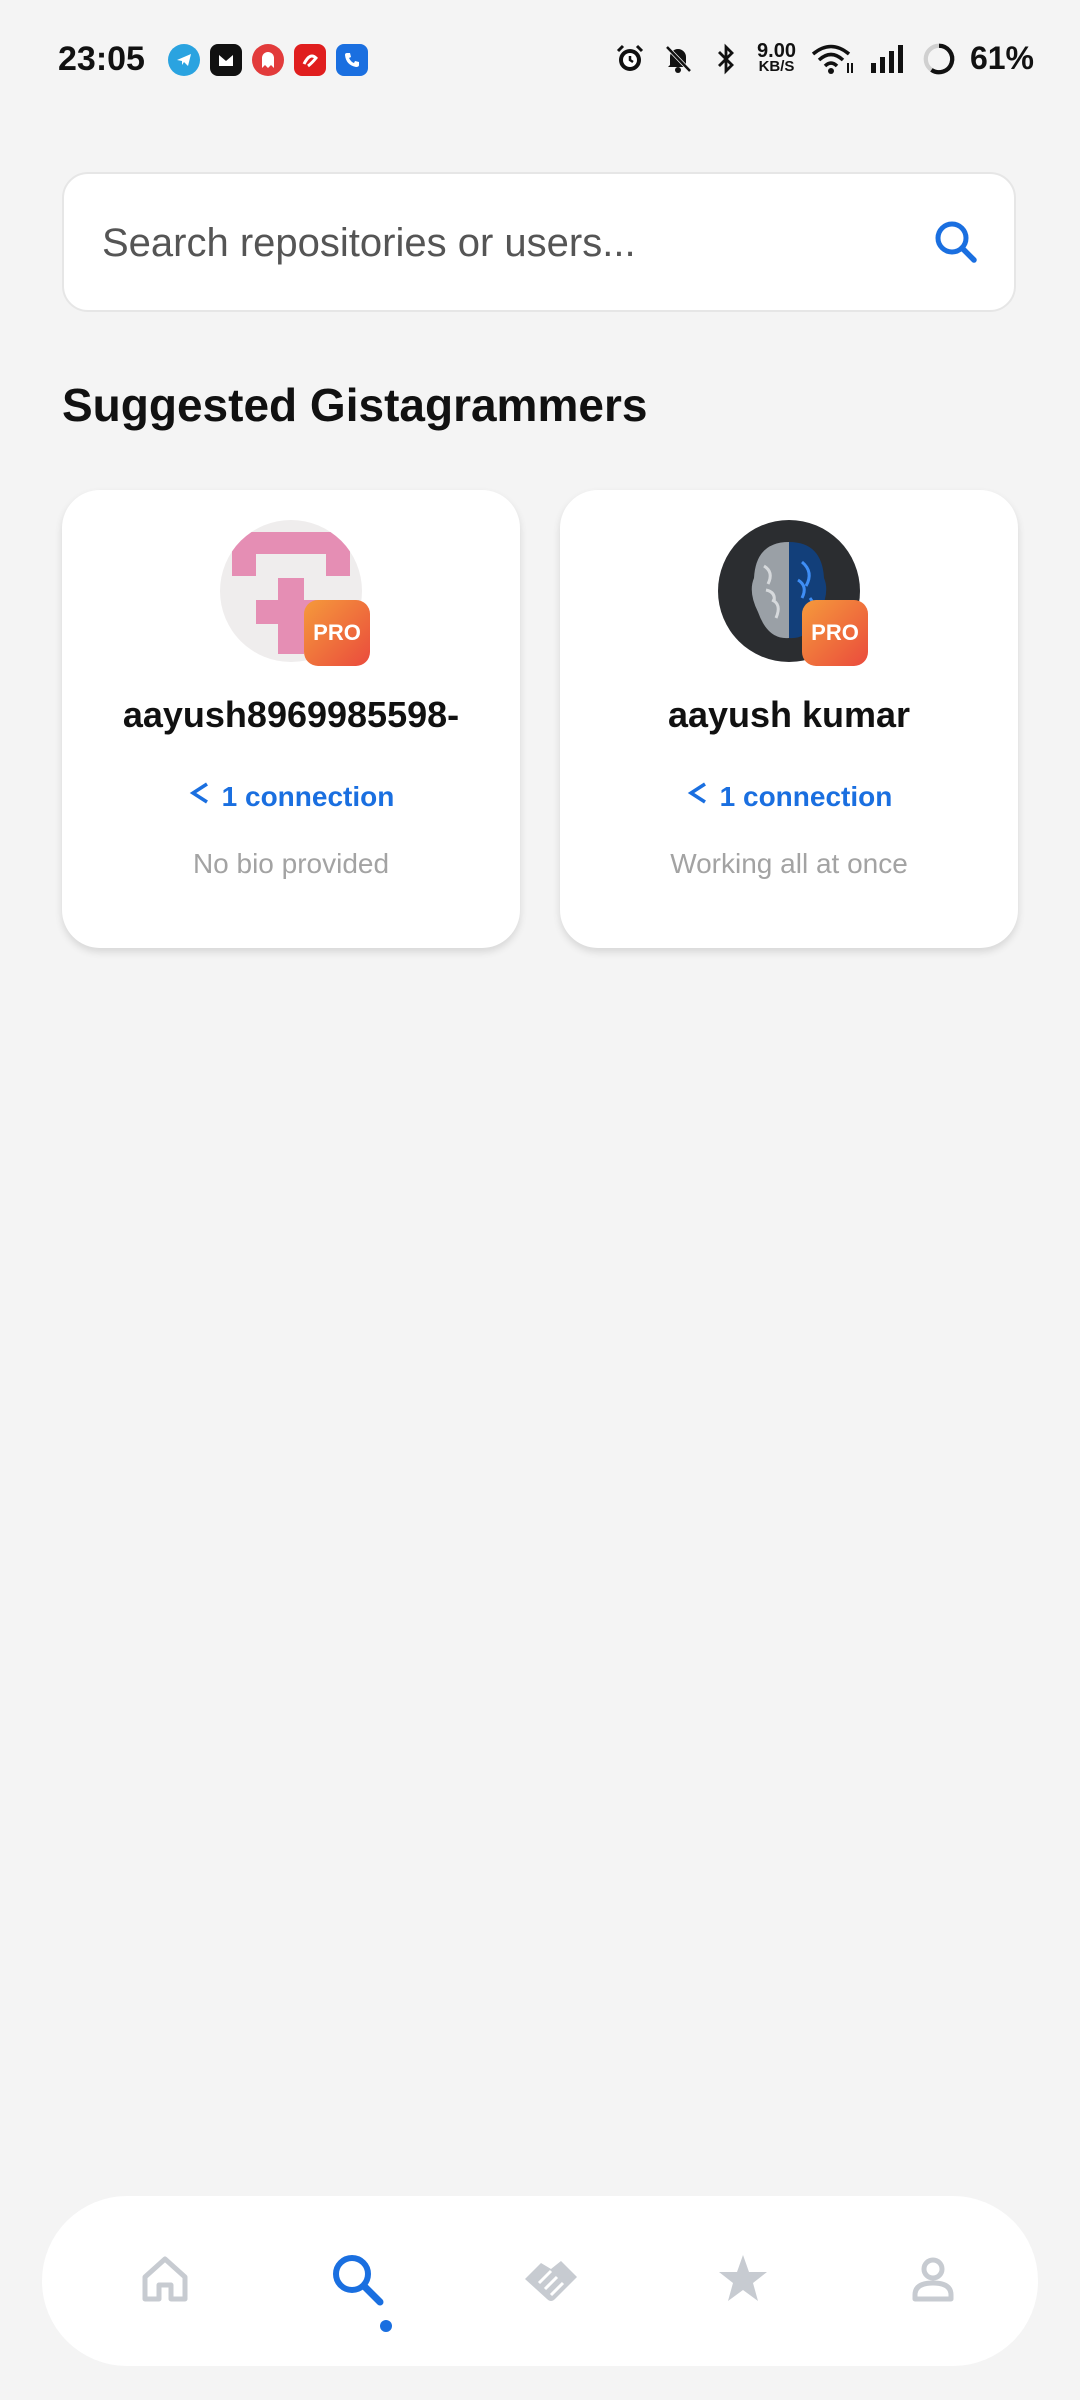  What do you see at coordinates (512, 243) in the screenshot?
I see `search-input` at bounding box center [512, 243].